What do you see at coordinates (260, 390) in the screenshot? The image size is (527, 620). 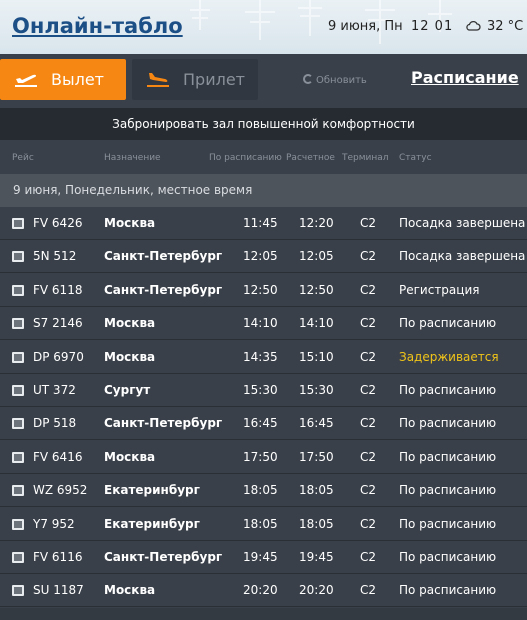 I see `scheduled-time: 15:30` at bounding box center [260, 390].